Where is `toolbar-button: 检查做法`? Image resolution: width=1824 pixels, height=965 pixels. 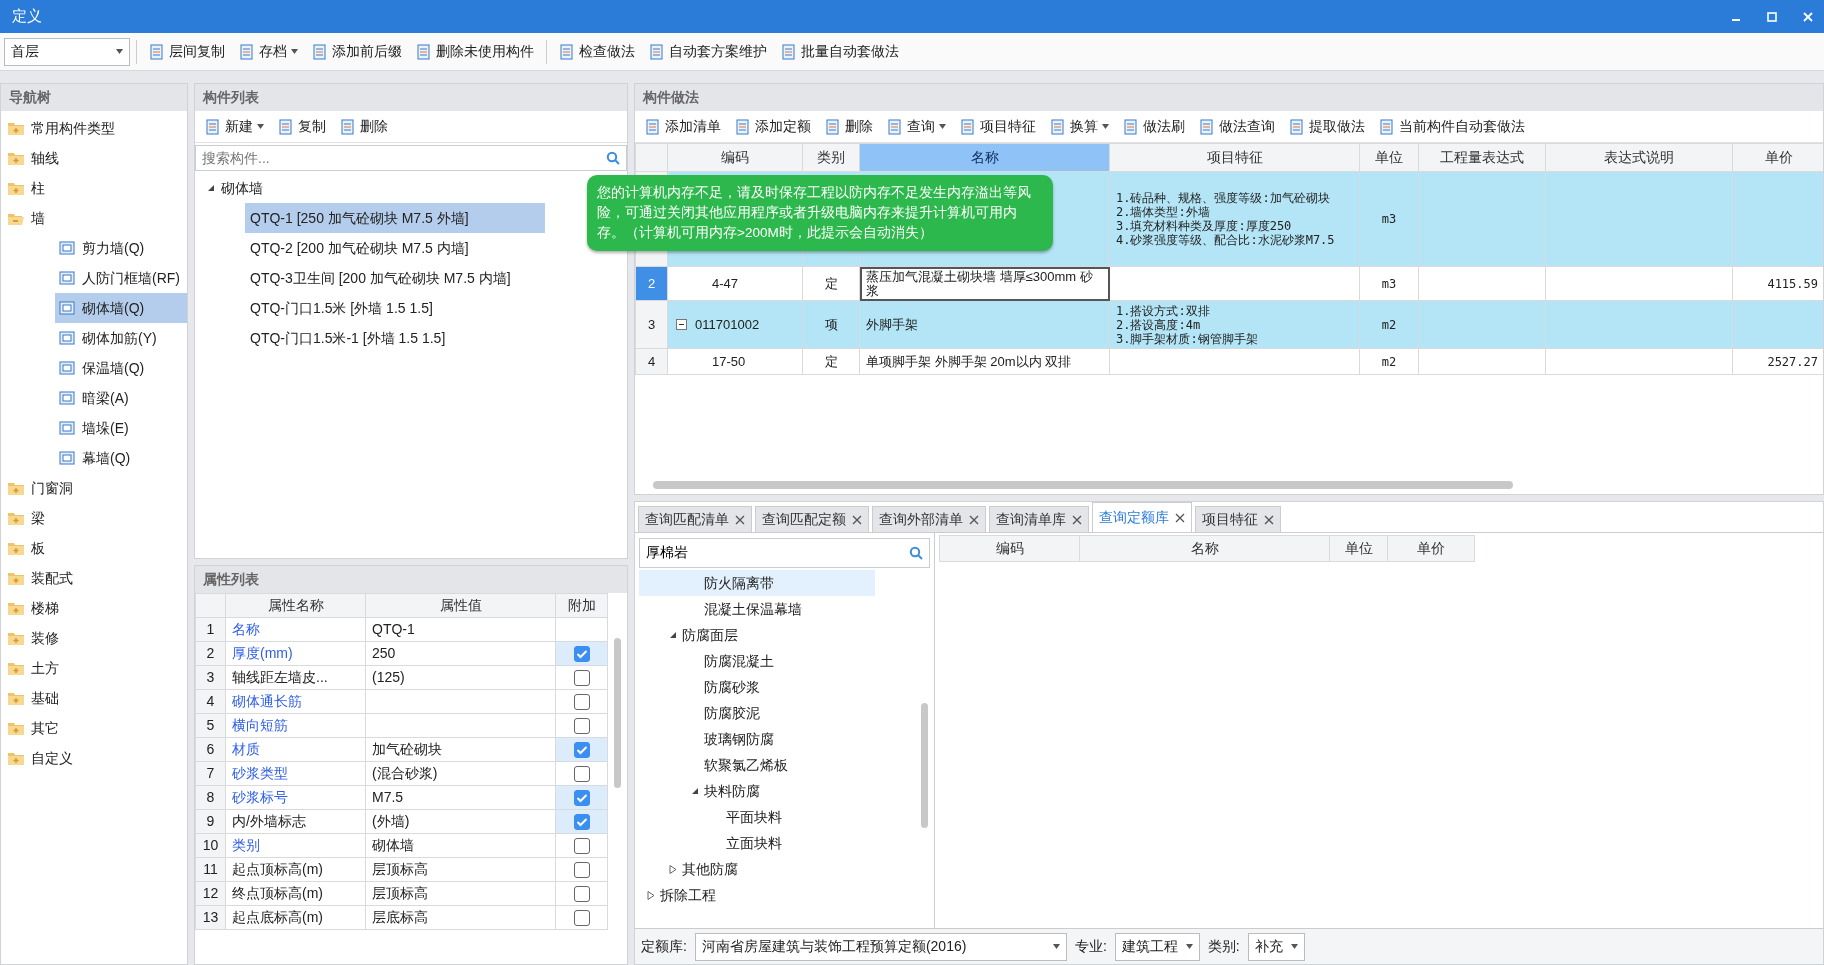 toolbar-button: 检查做法 is located at coordinates (597, 51).